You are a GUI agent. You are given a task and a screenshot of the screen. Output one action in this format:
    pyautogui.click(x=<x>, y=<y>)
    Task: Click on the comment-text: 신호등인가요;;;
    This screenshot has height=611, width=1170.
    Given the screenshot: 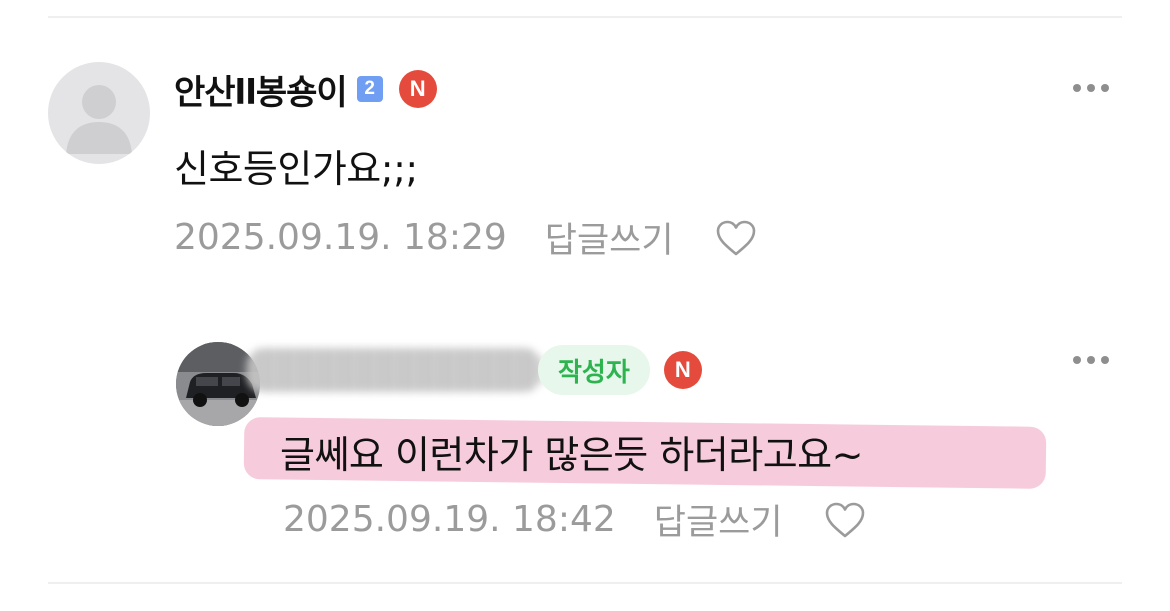 What is the action you would take?
    pyautogui.click(x=296, y=169)
    